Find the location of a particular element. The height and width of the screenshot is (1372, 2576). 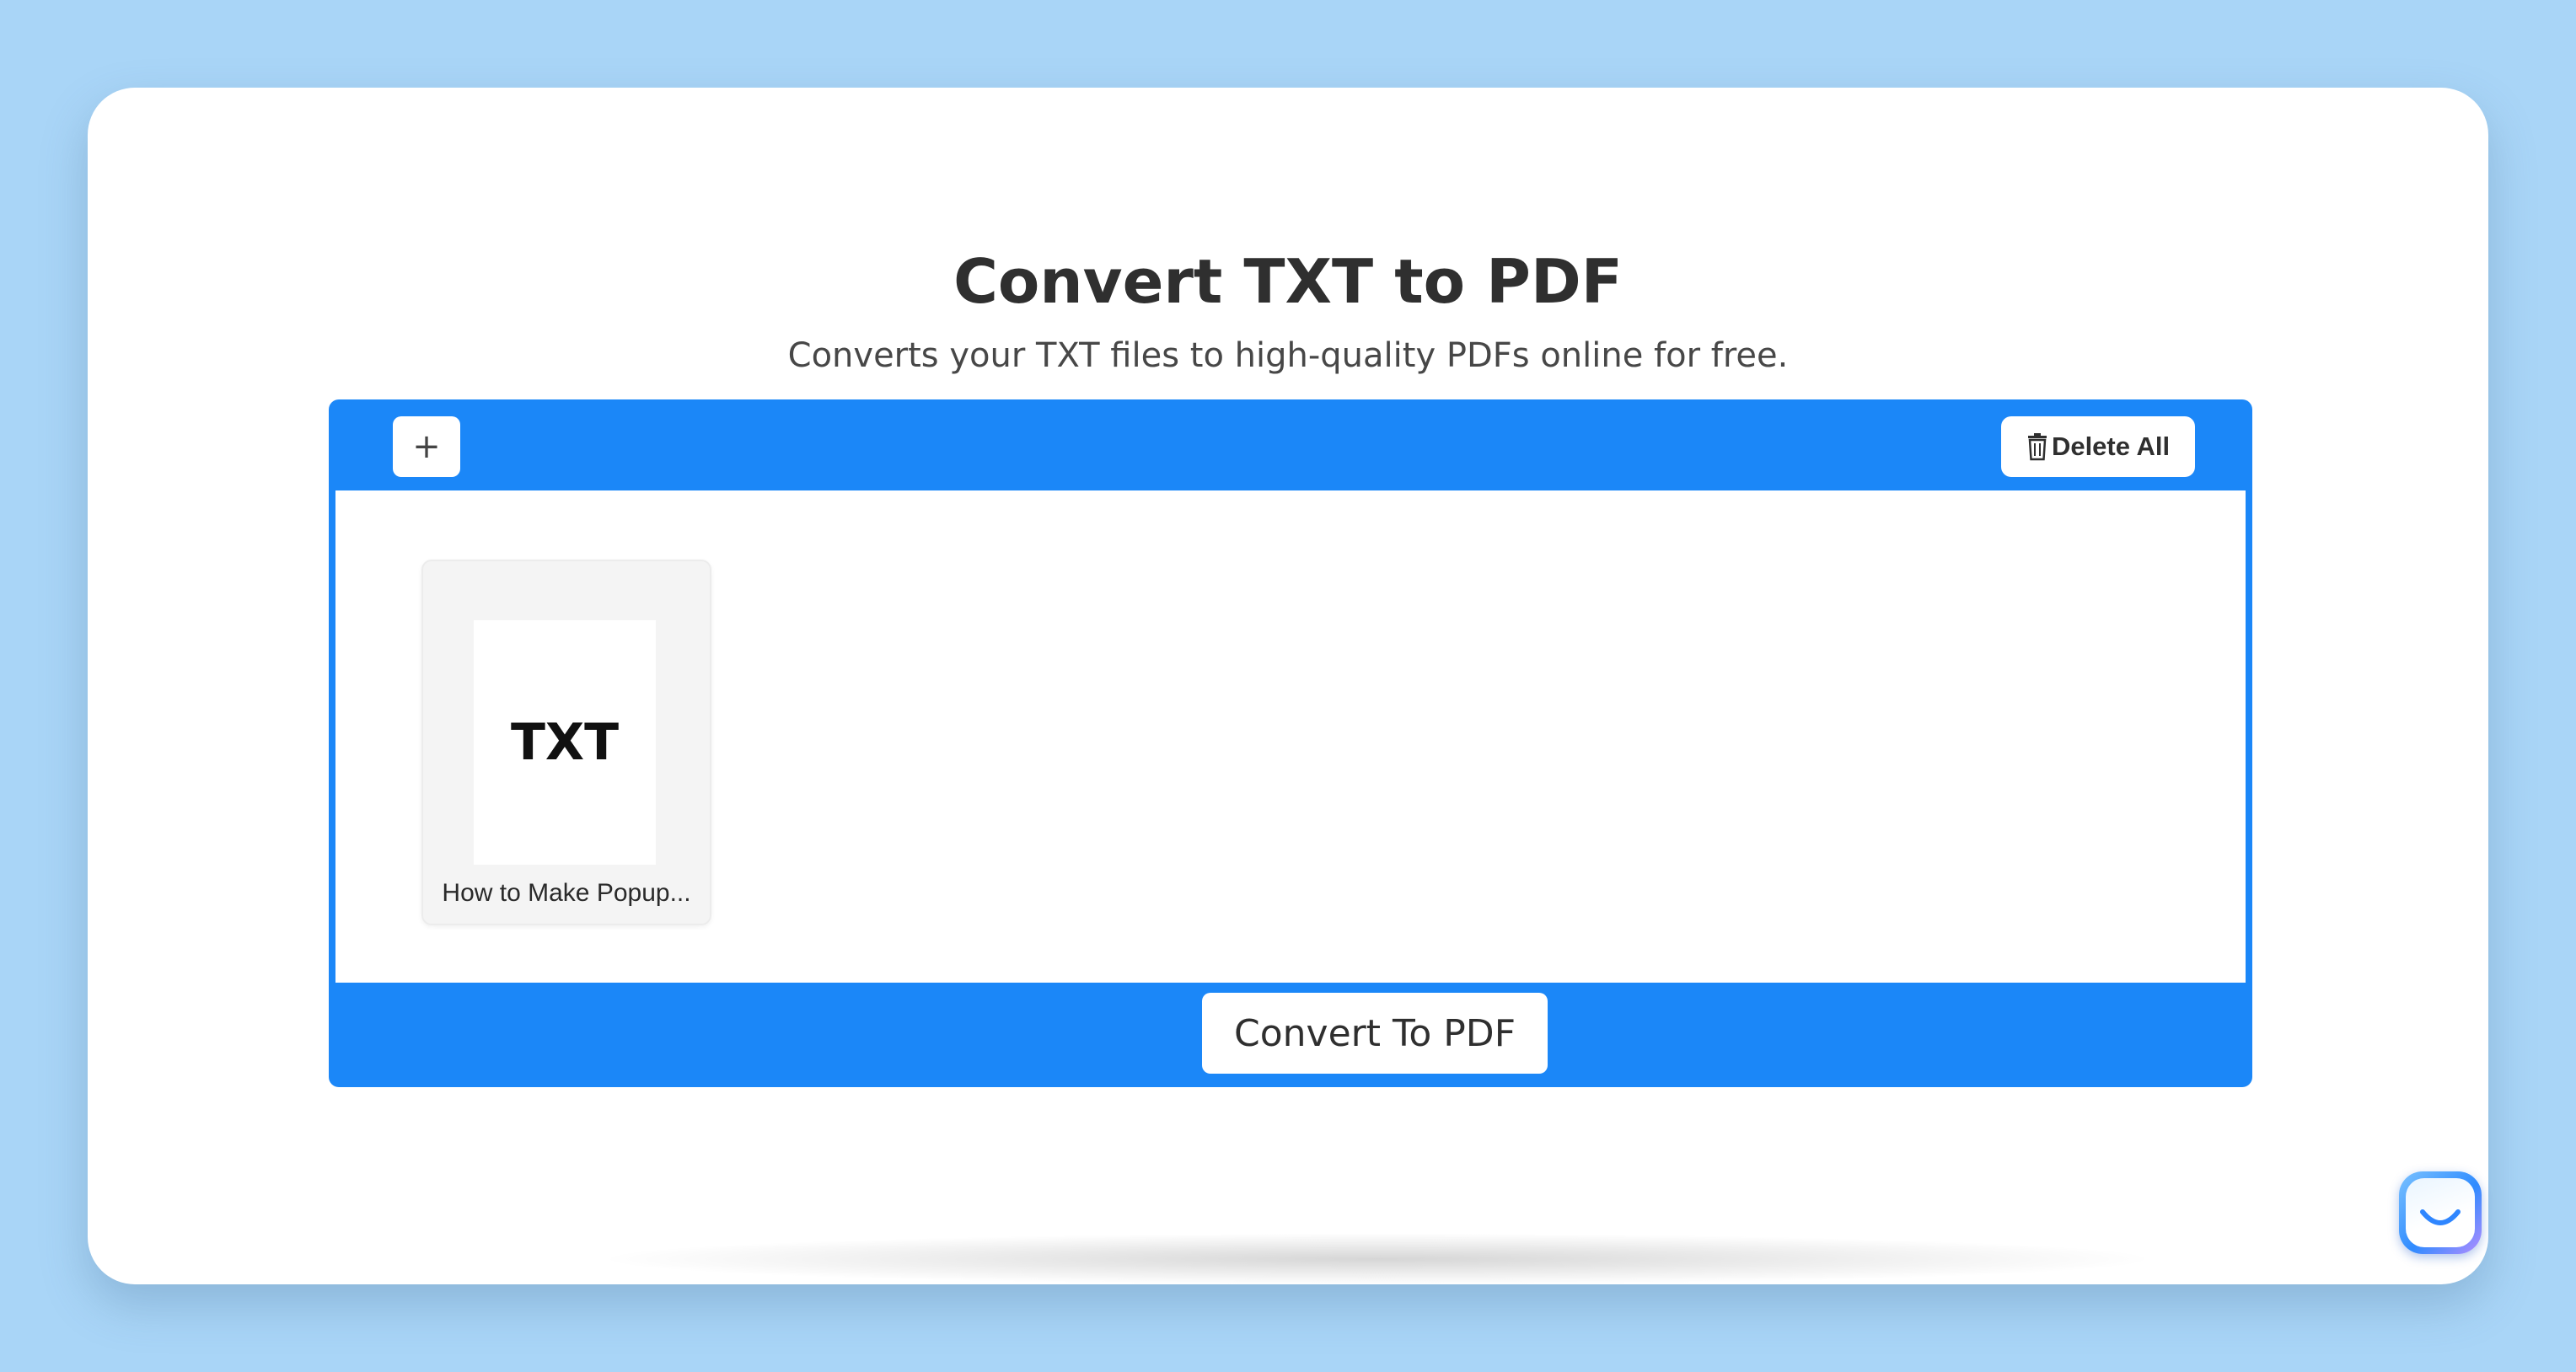

plus-icon: + is located at coordinates (426, 447).